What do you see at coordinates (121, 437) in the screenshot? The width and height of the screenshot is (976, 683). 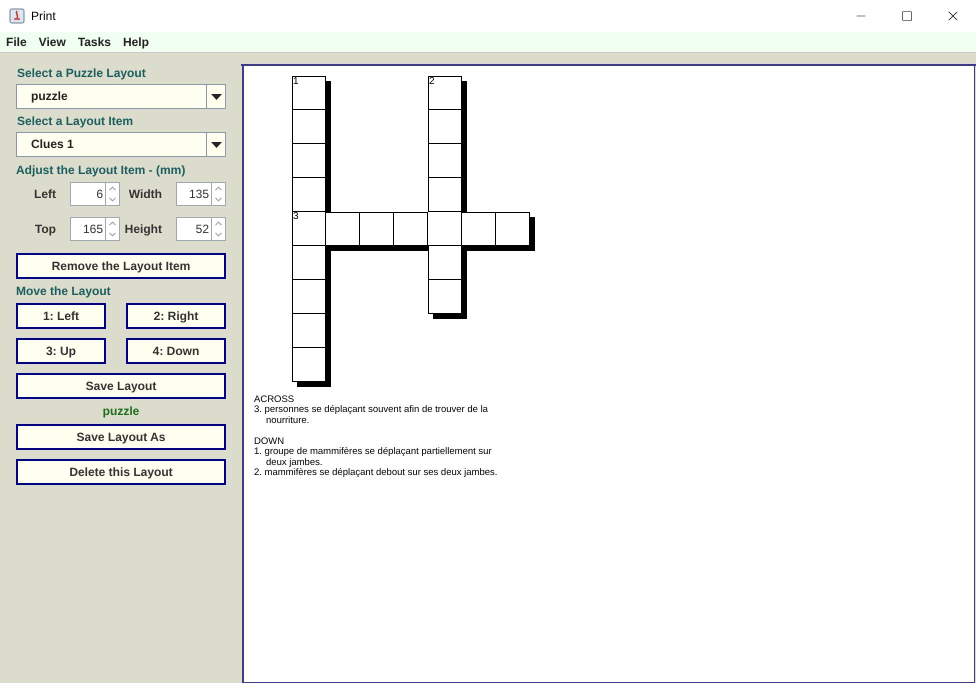 I see `action-button: Save Layout As` at bounding box center [121, 437].